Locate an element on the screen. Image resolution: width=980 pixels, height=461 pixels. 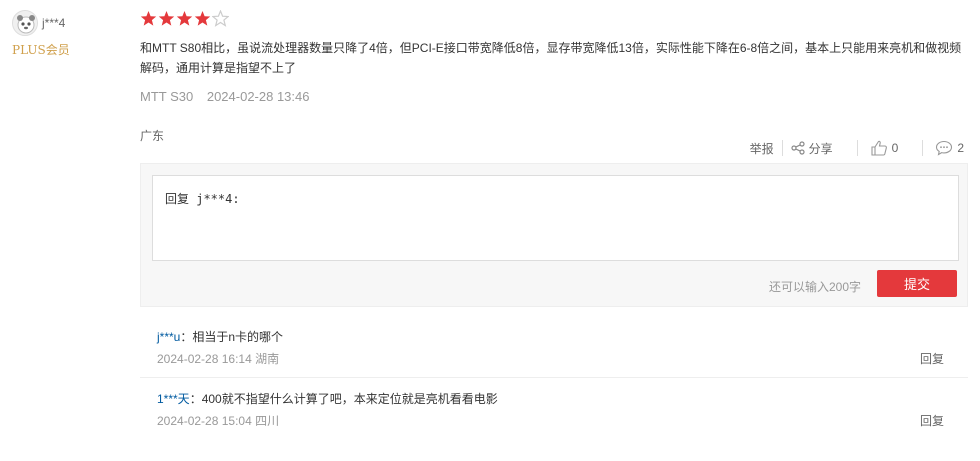
star-empty-icon is located at coordinates (220, 18).